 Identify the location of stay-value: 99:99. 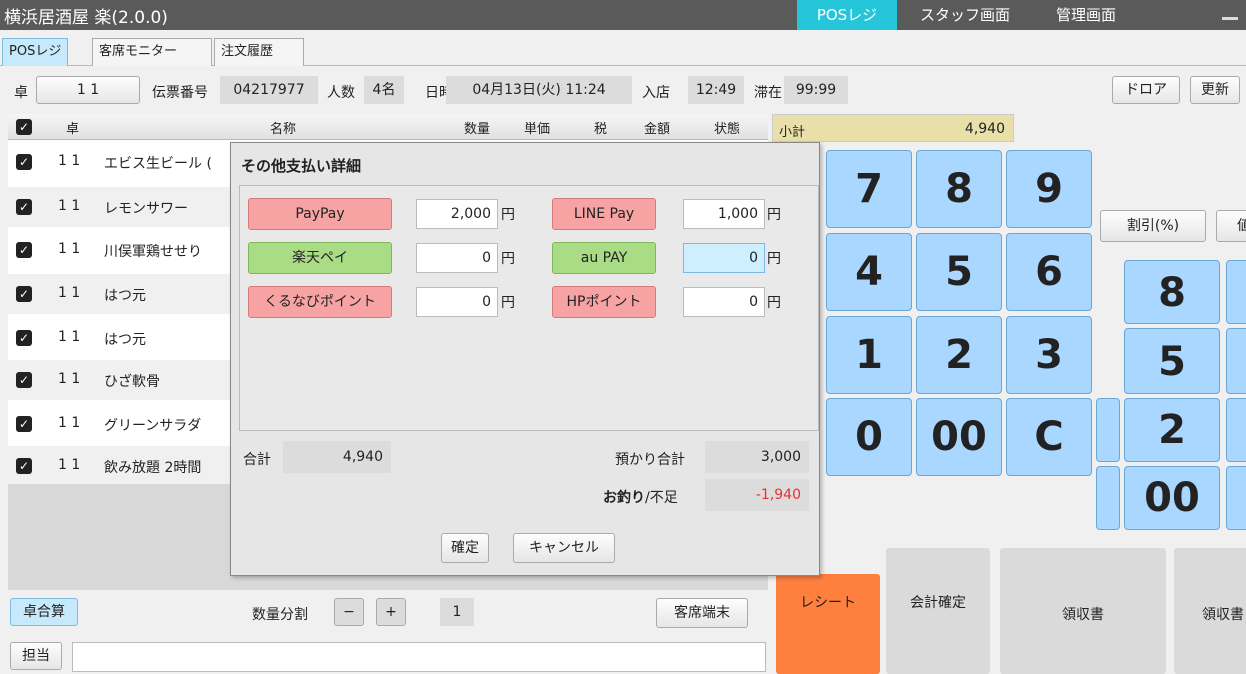
(816, 90).